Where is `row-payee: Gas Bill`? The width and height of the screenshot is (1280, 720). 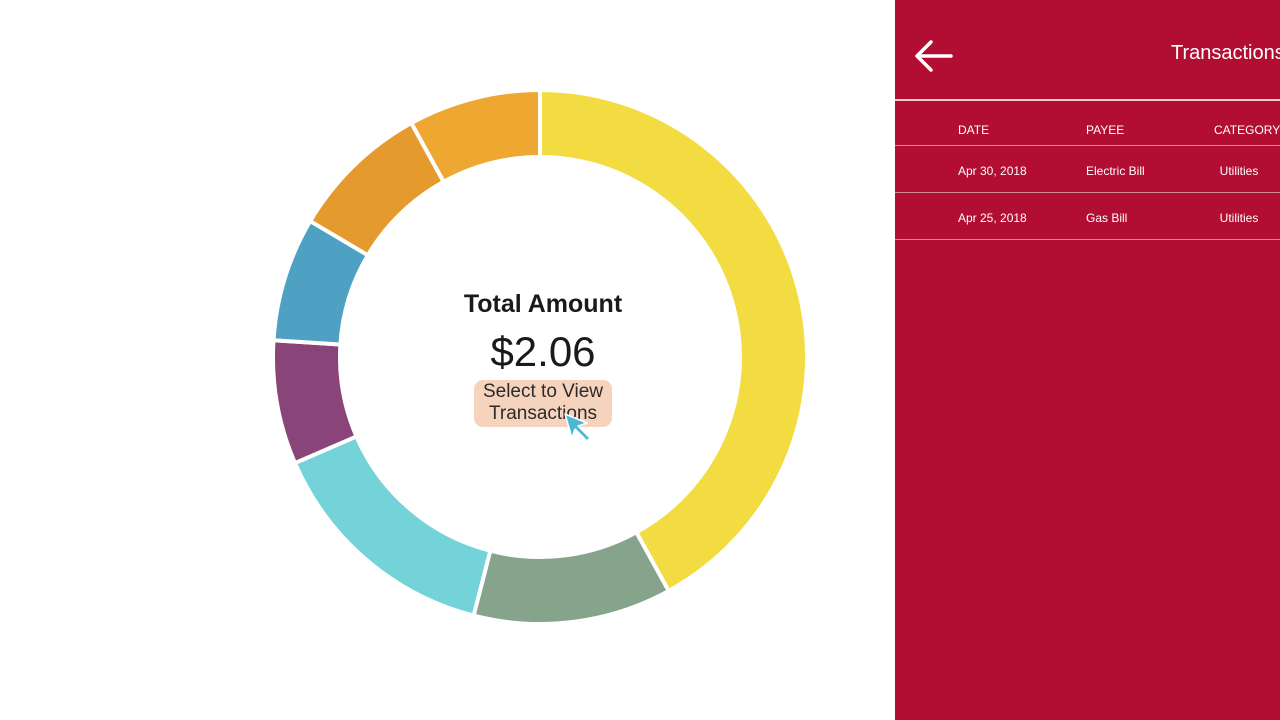
row-payee: Gas Bill is located at coordinates (1107, 218).